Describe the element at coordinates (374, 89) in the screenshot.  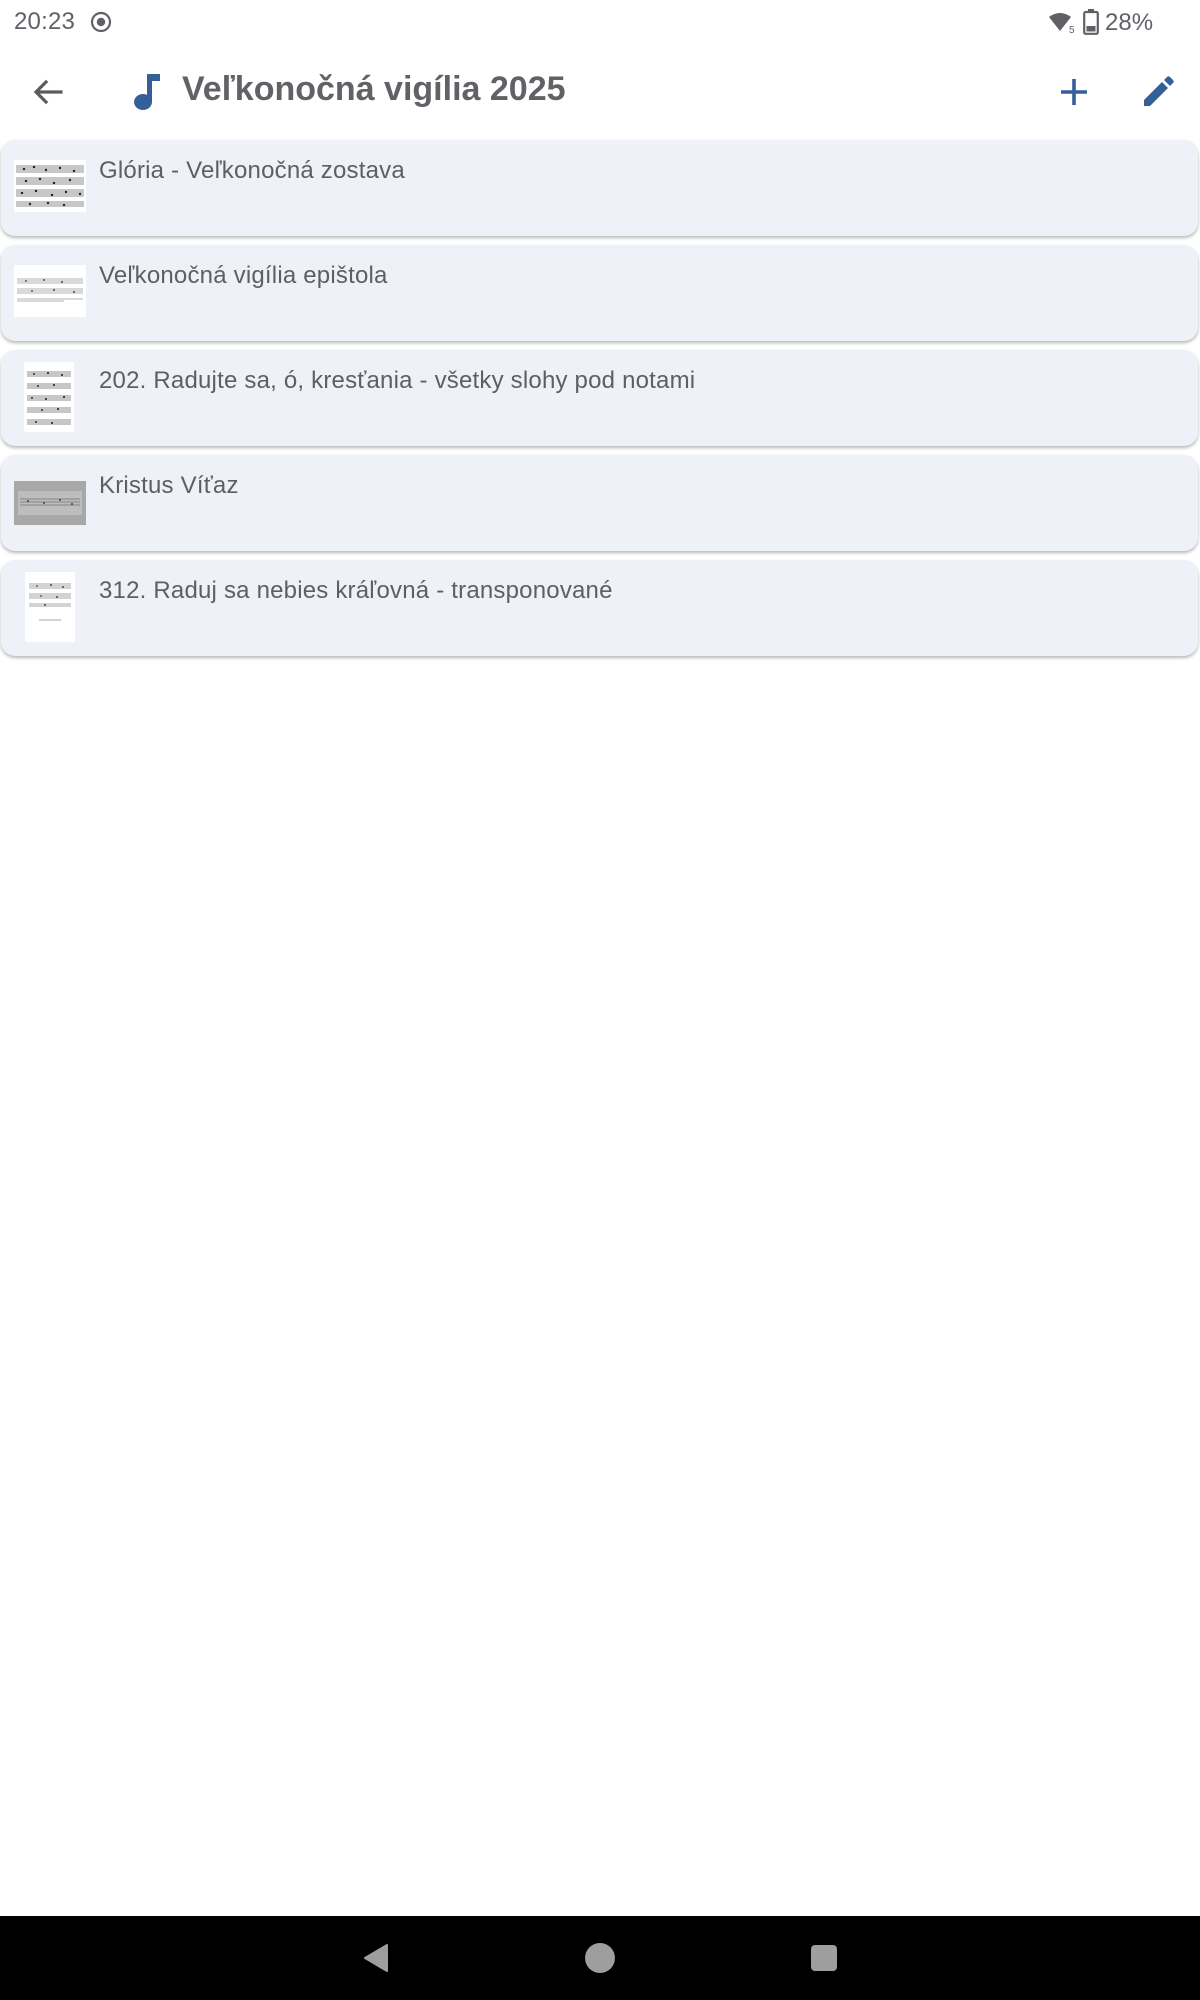
I see `page-title: Veľkonočná vigília 2025` at that location.